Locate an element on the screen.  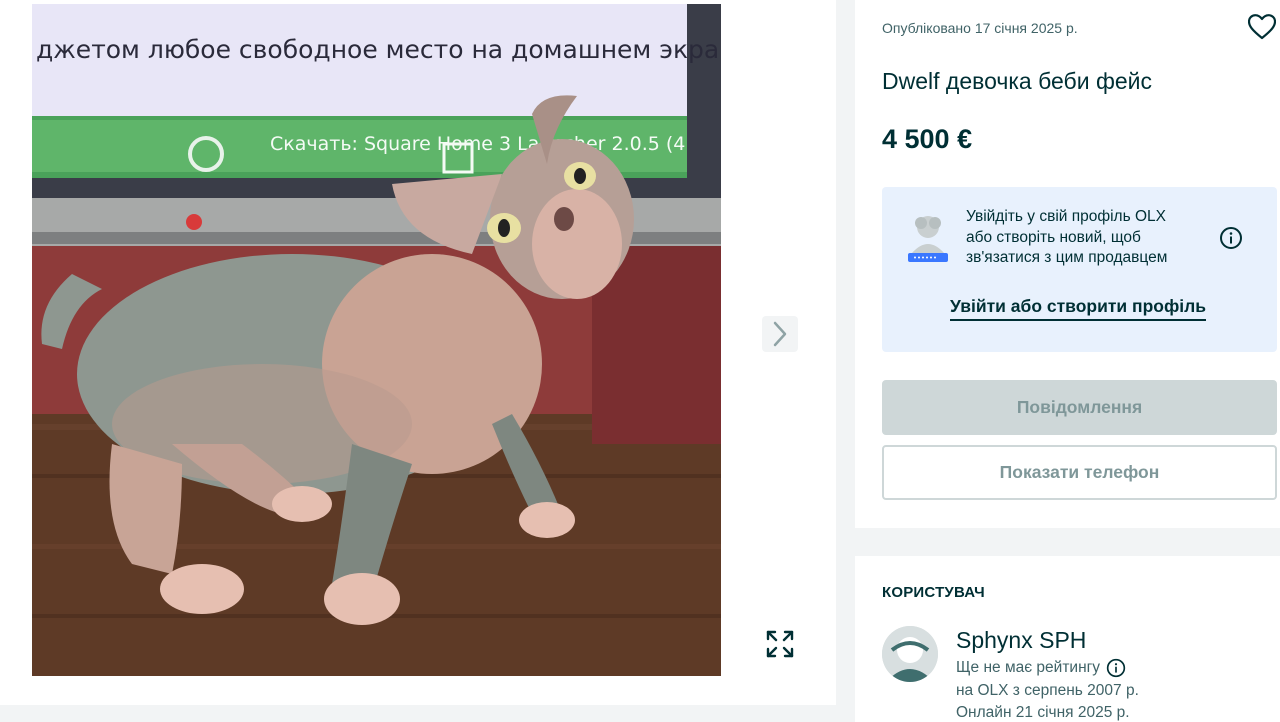
user-section-heading: КОРИСТУВАЧ is located at coordinates (933, 592).